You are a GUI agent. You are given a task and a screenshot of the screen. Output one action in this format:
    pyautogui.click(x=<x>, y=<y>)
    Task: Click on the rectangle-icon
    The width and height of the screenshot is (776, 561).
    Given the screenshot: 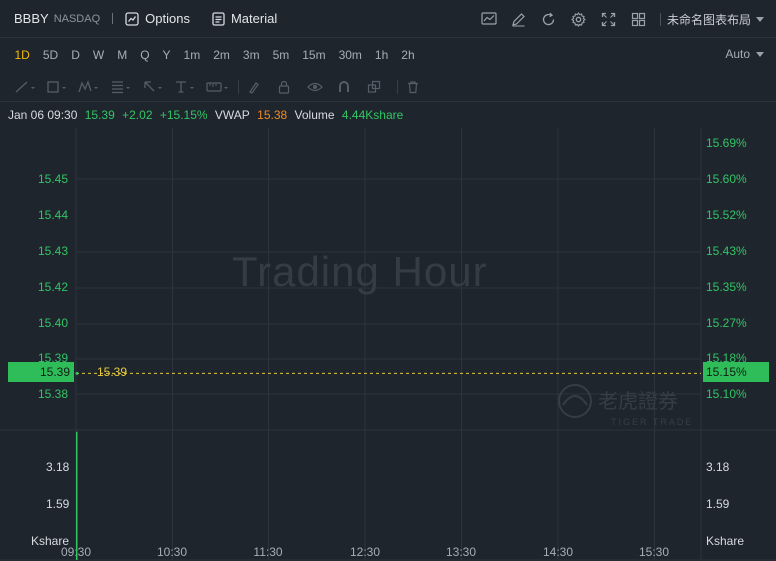 What is the action you would take?
    pyautogui.click(x=56, y=86)
    